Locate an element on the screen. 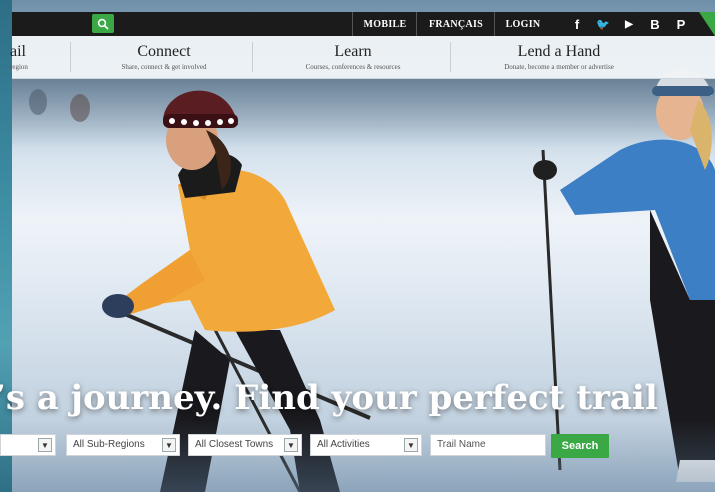 This screenshot has width=715, height=492. select-value: All Sub-Regions is located at coordinates (109, 444).